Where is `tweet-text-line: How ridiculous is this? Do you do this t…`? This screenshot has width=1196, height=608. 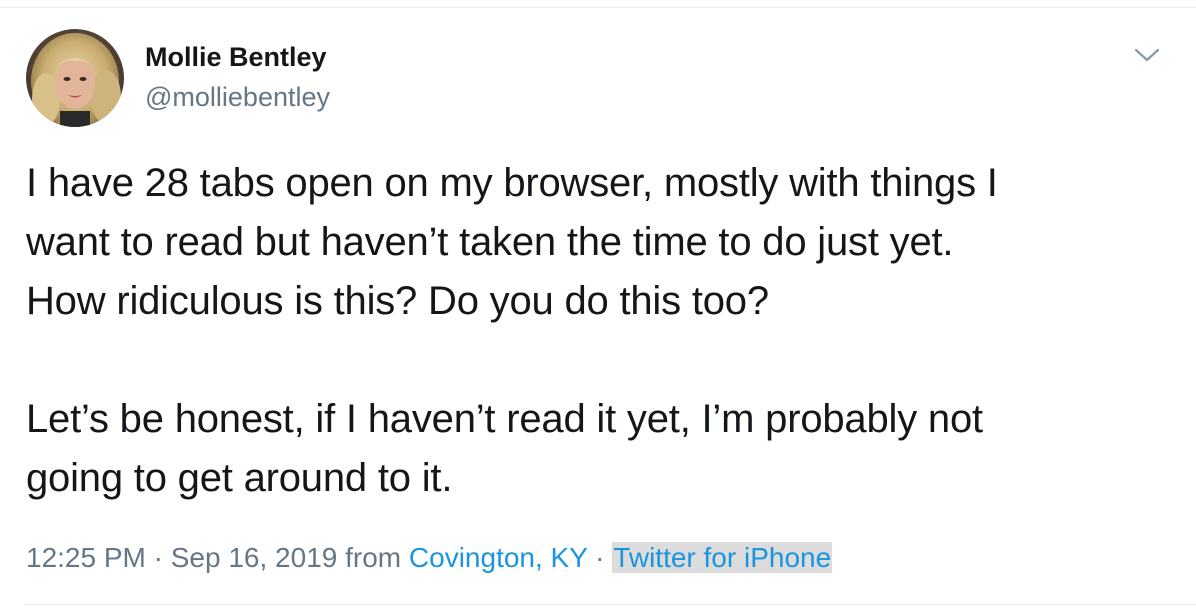
tweet-text-line: How ridiculous is this? Do you do this t… is located at coordinates (397, 301).